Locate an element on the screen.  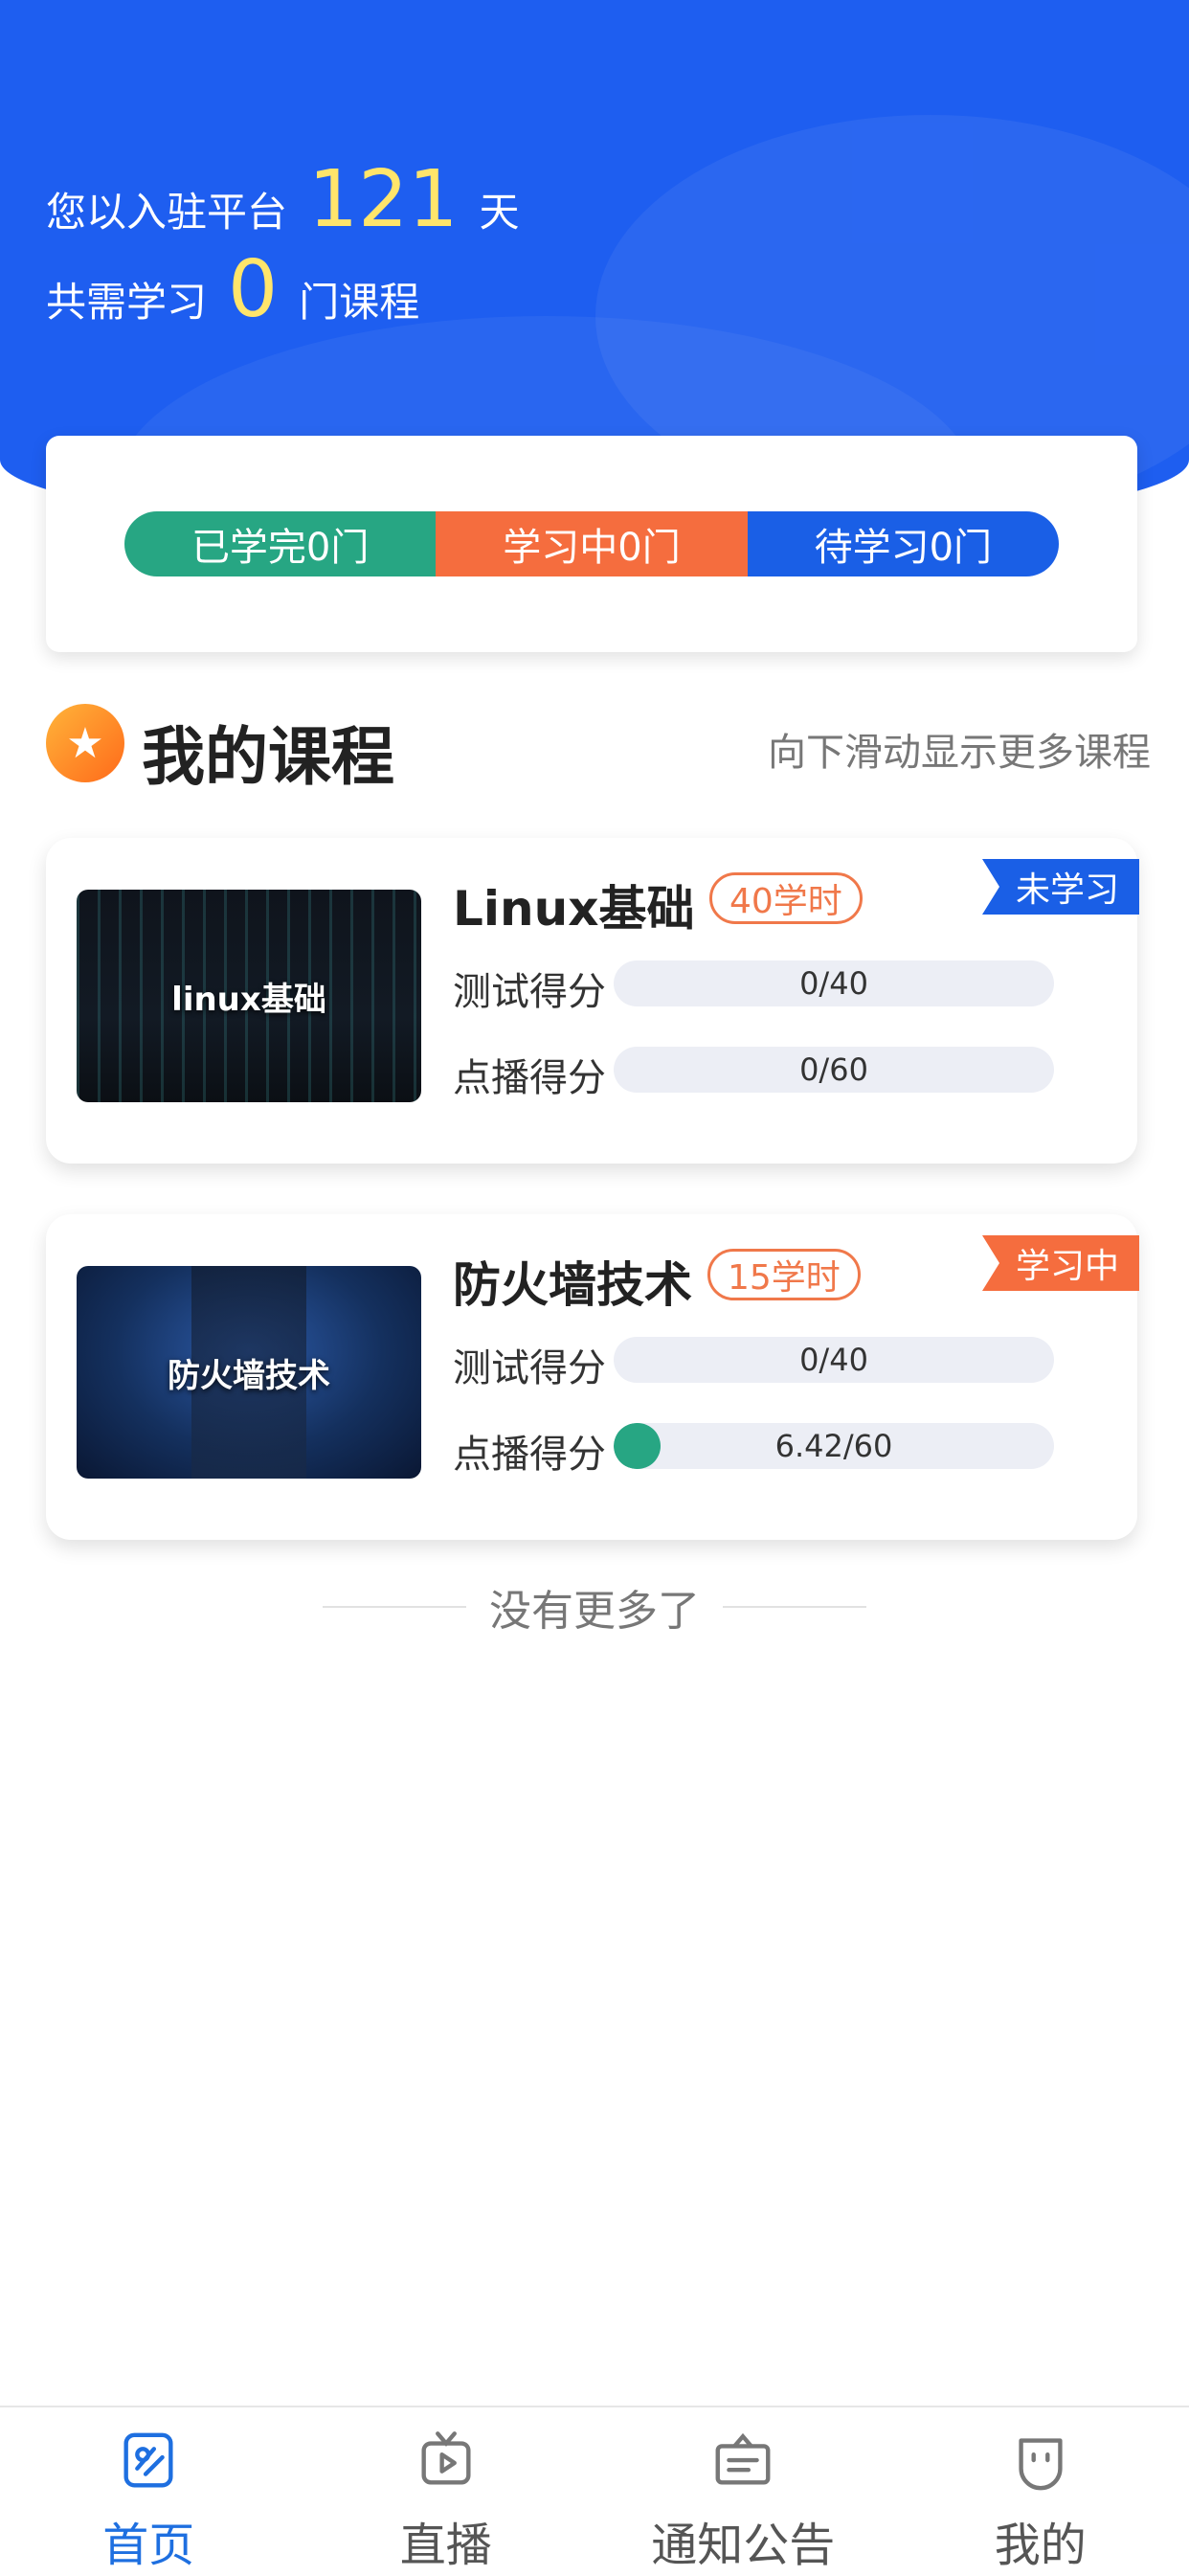
thumbnail-text: linux基础 is located at coordinates (248, 996).